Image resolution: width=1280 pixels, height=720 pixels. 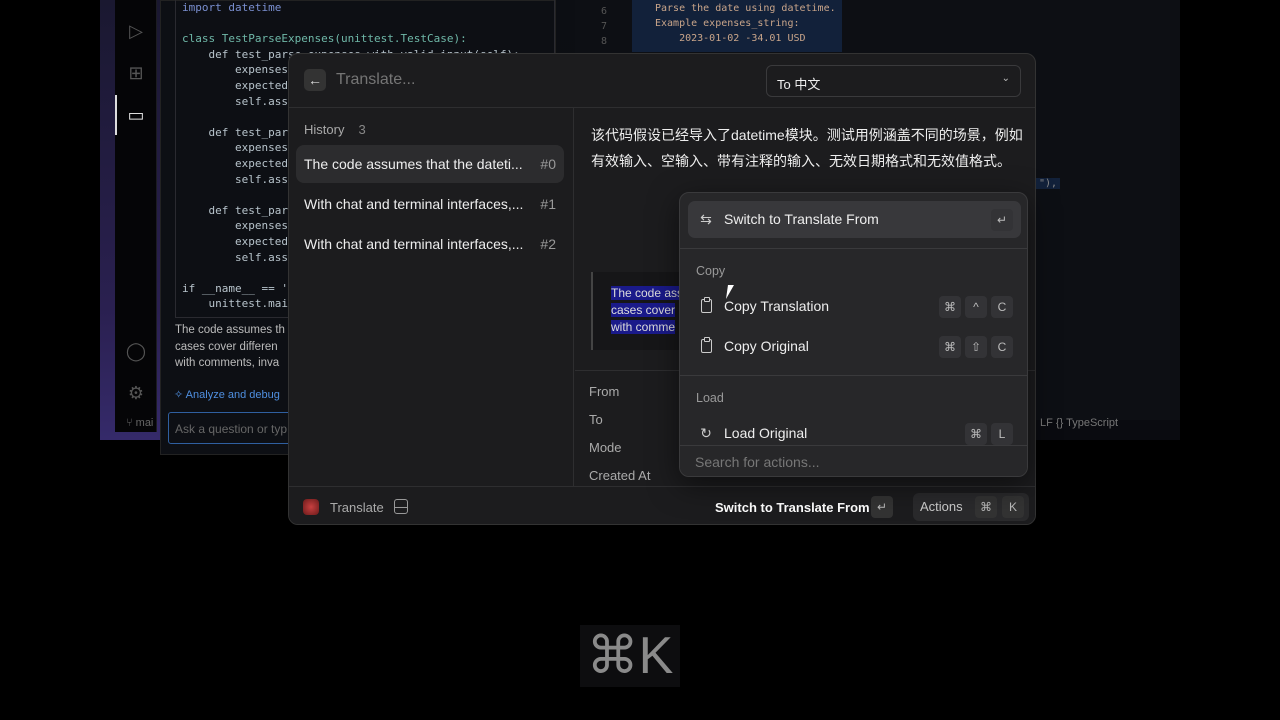 What do you see at coordinates (1048, 183) in the screenshot?
I see `code-fragment: "),` at bounding box center [1048, 183].